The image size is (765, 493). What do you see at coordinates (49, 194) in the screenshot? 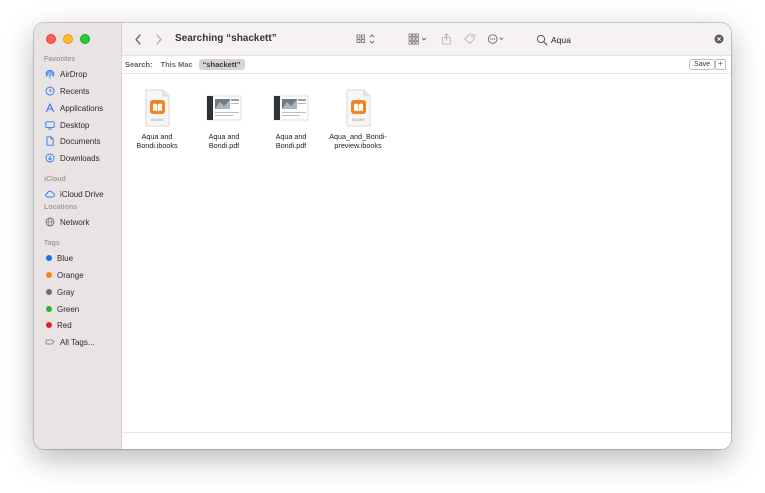
I see `cloud-icon` at bounding box center [49, 194].